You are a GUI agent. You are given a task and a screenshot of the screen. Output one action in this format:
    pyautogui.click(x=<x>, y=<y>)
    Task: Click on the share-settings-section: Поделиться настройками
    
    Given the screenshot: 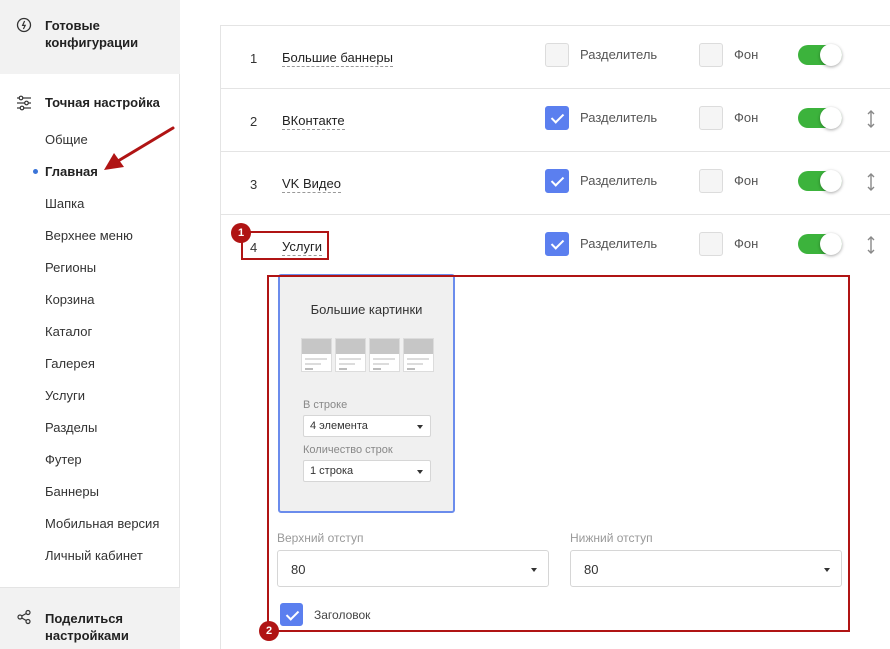 What is the action you would take?
    pyautogui.click(x=90, y=618)
    